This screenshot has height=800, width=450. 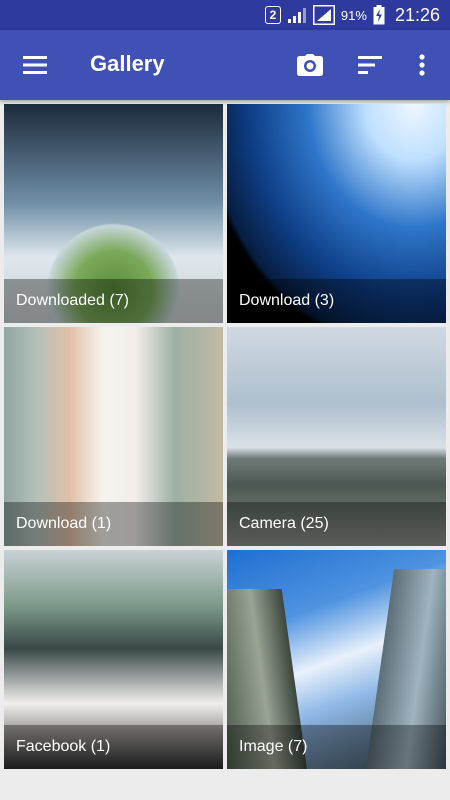 I want to click on status-icons: 2 91% 21:26, so click(x=352, y=15).